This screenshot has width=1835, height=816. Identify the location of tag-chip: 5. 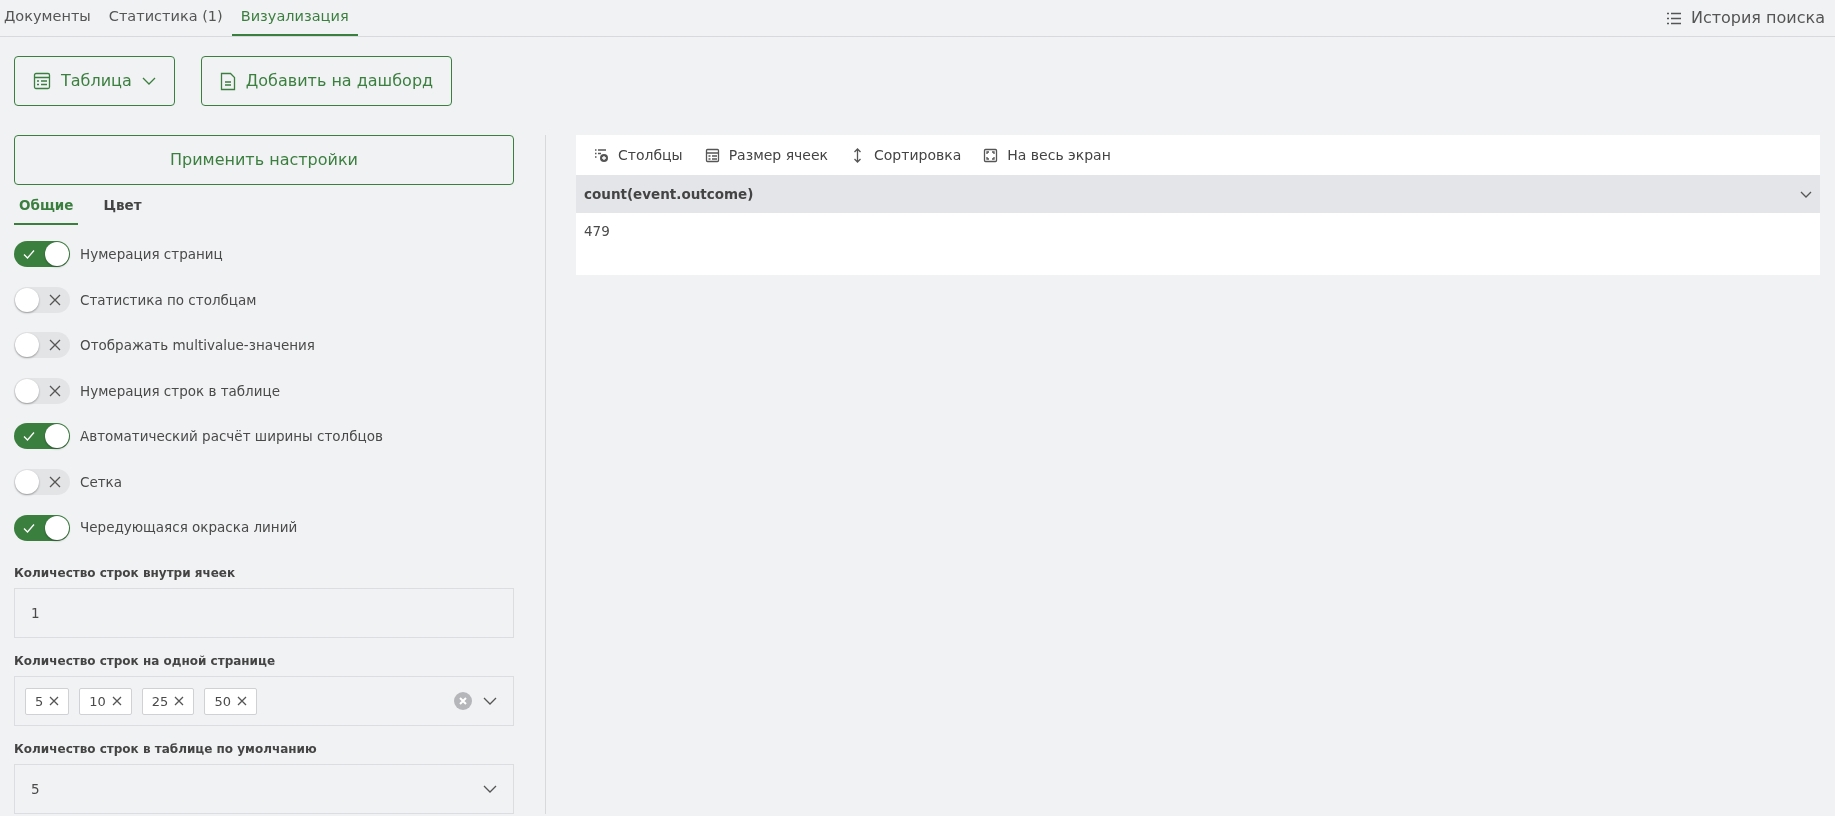
(47, 701).